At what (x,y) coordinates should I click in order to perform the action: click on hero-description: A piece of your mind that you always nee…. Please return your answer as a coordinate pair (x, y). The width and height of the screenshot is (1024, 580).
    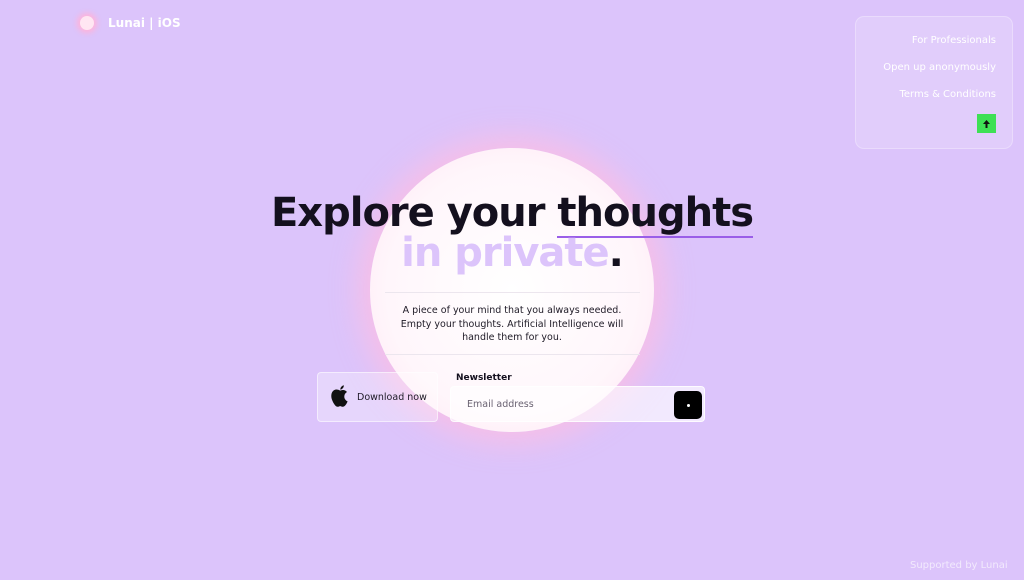
    Looking at the image, I should click on (512, 324).